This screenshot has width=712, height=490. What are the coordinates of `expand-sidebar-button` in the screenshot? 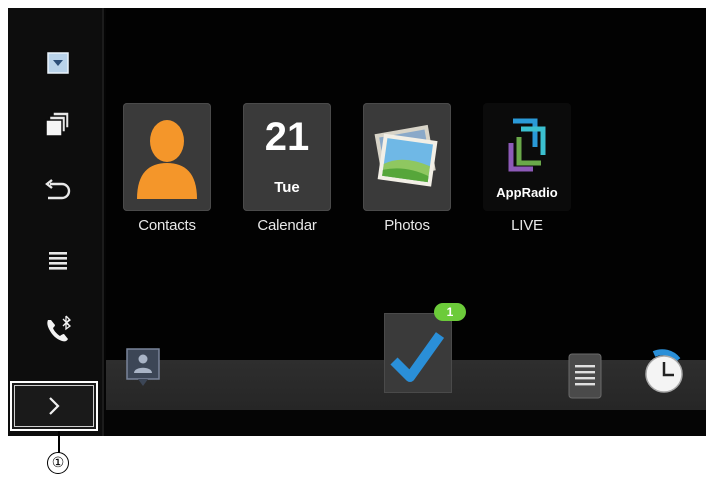 It's located at (54, 406).